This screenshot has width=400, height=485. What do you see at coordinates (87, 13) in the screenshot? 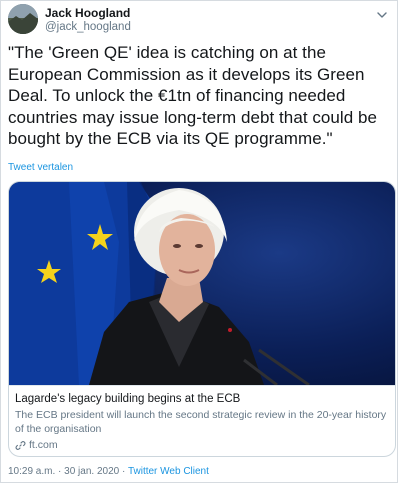
I see `author-name: Jack Hoogland` at bounding box center [87, 13].